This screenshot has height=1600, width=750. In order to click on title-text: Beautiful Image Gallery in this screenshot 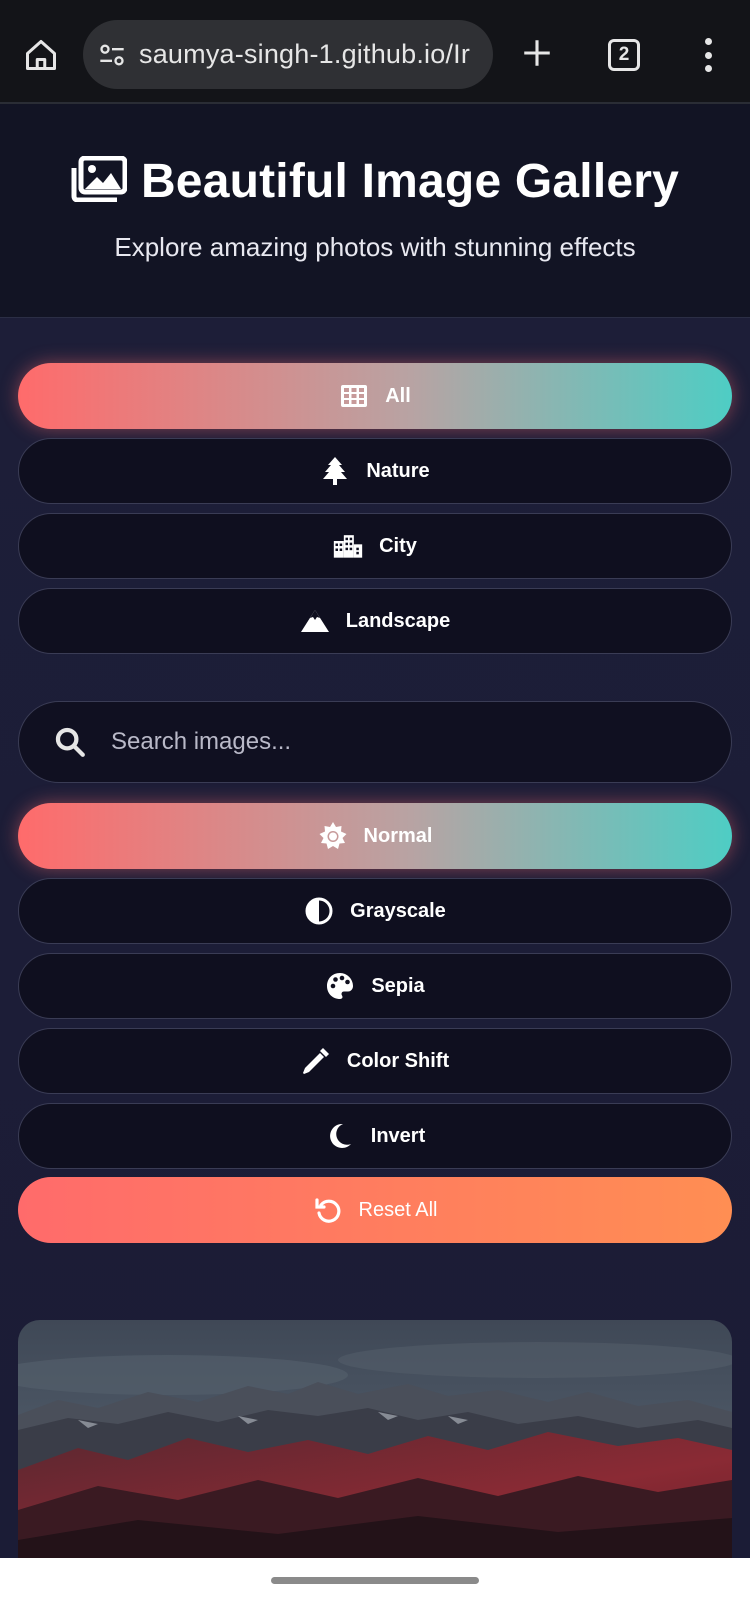, I will do `click(410, 181)`.